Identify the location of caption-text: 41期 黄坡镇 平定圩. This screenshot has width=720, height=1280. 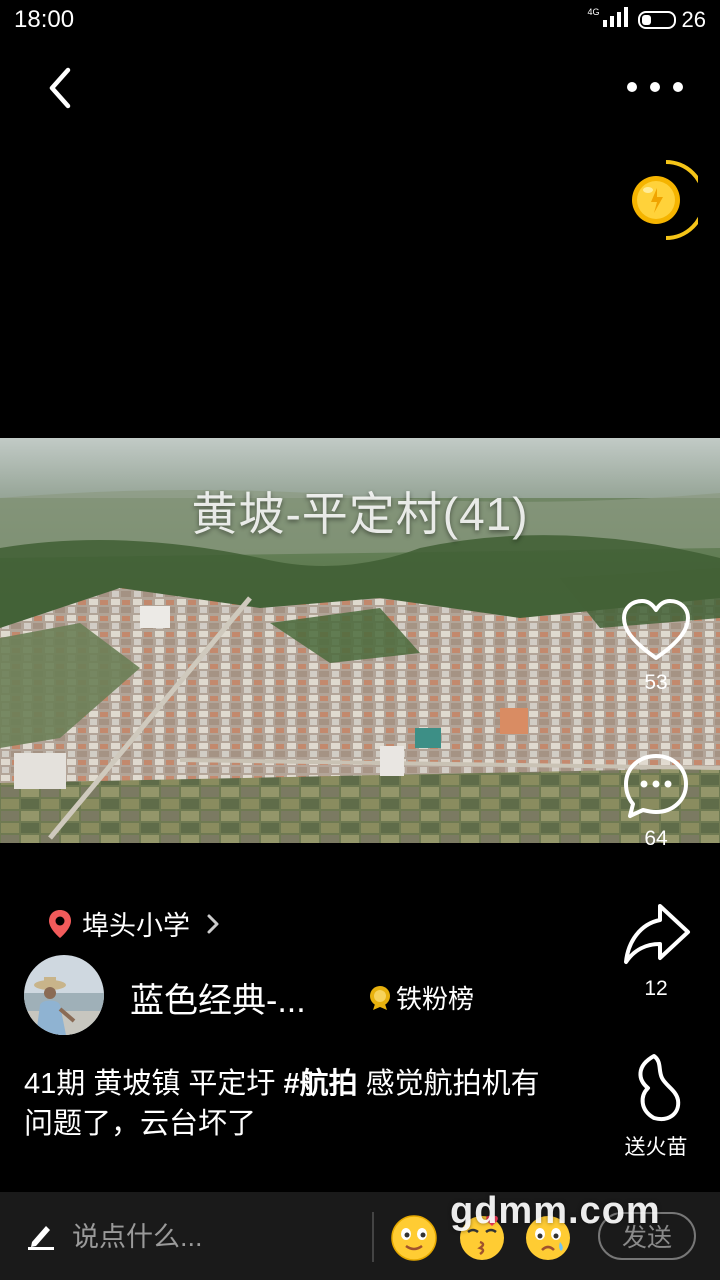
(154, 1084).